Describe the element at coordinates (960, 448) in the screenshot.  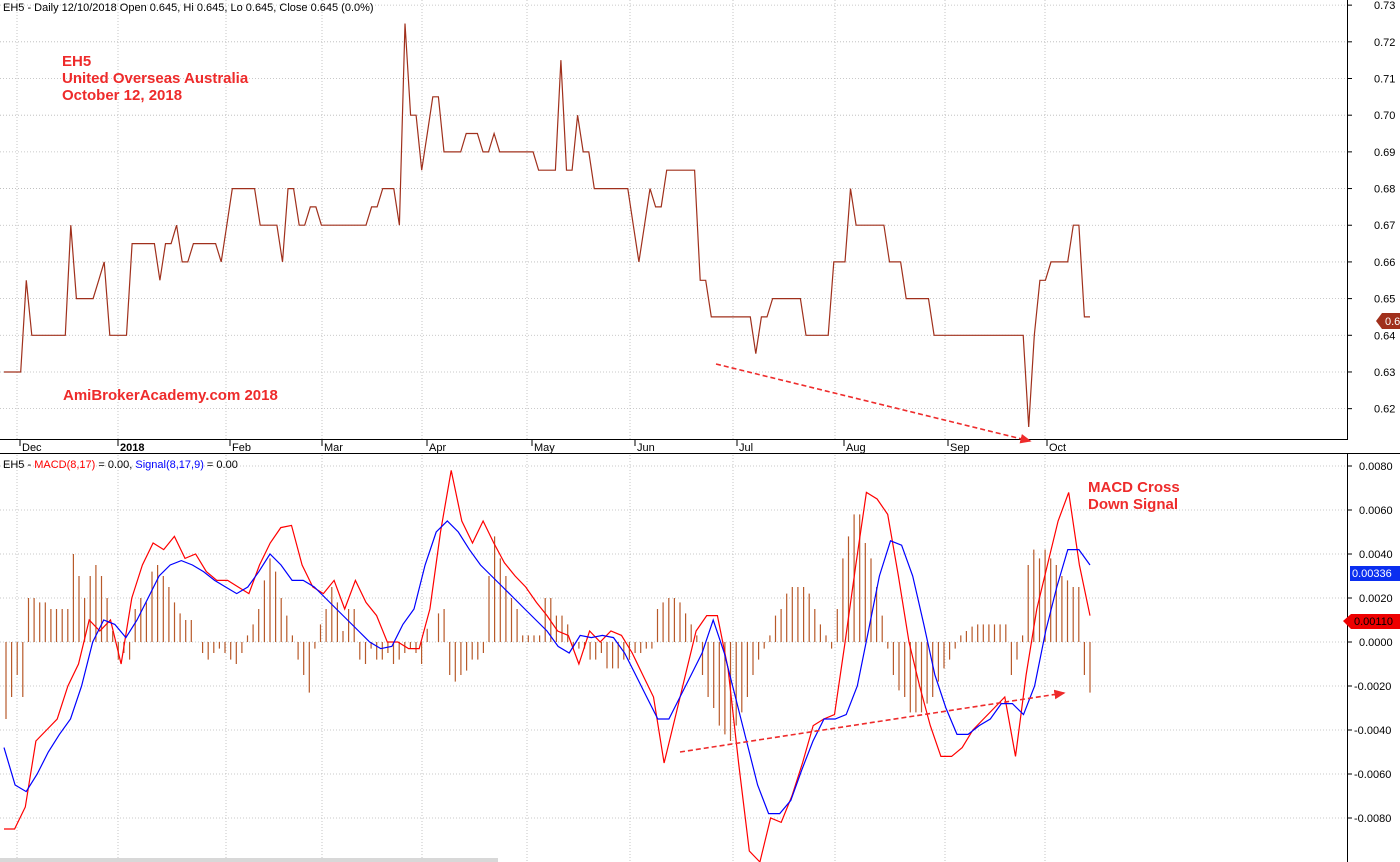
I see `x-axis-label: Sep` at that location.